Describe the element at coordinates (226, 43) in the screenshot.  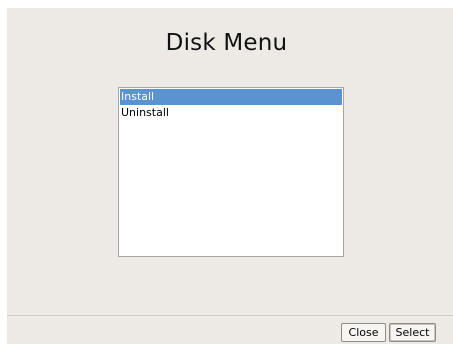
I see `dialog-title: Disk Menu` at that location.